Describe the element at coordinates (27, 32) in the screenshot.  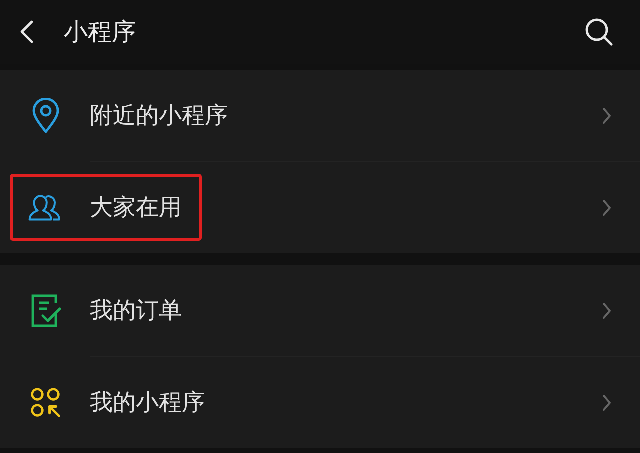
I see `back-icon` at that location.